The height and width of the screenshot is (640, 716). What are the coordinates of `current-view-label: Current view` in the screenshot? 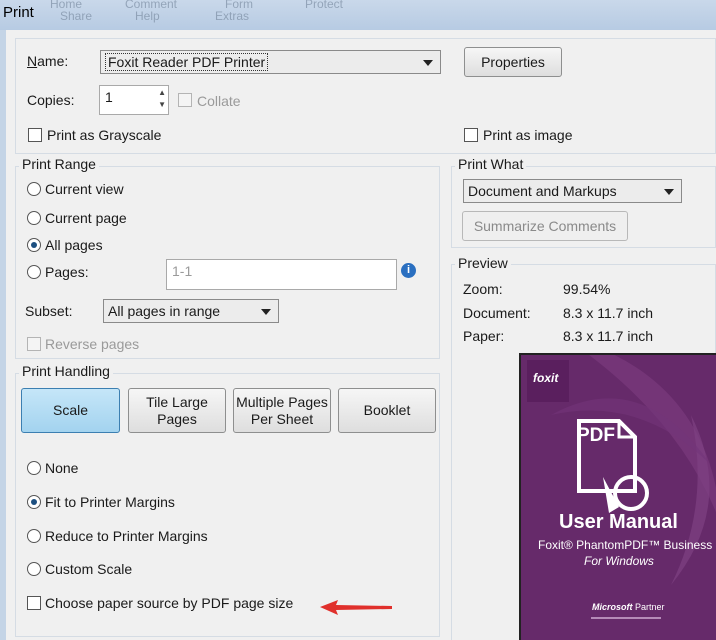 It's located at (84, 189).